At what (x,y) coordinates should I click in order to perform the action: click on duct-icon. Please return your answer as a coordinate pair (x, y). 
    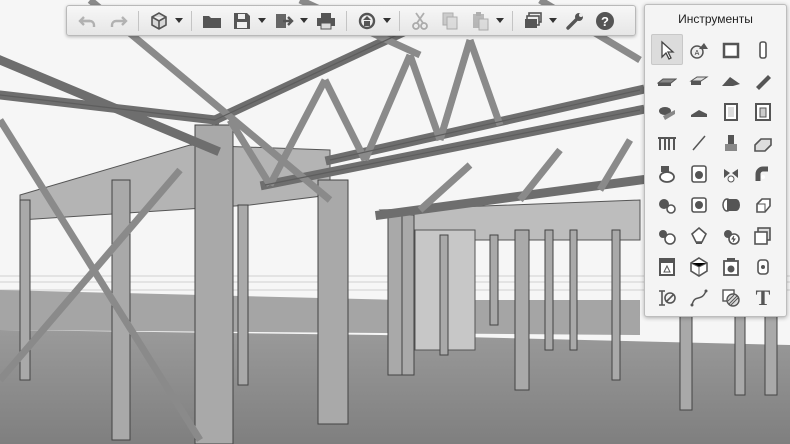
    Looking at the image, I should click on (731, 204).